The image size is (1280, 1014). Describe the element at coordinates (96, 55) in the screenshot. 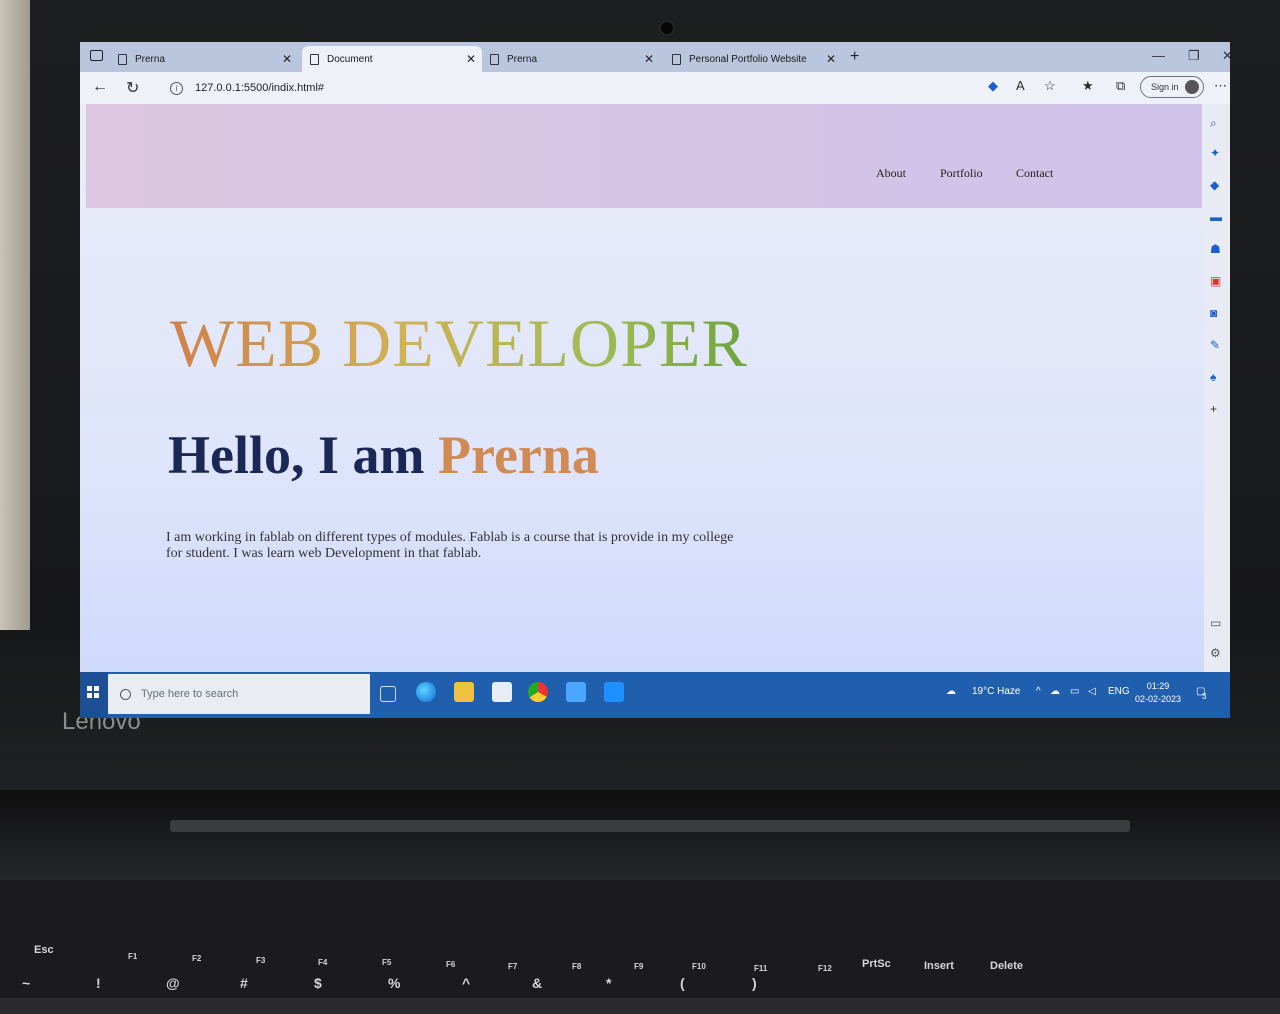

I see `tab-actions-icon` at that location.